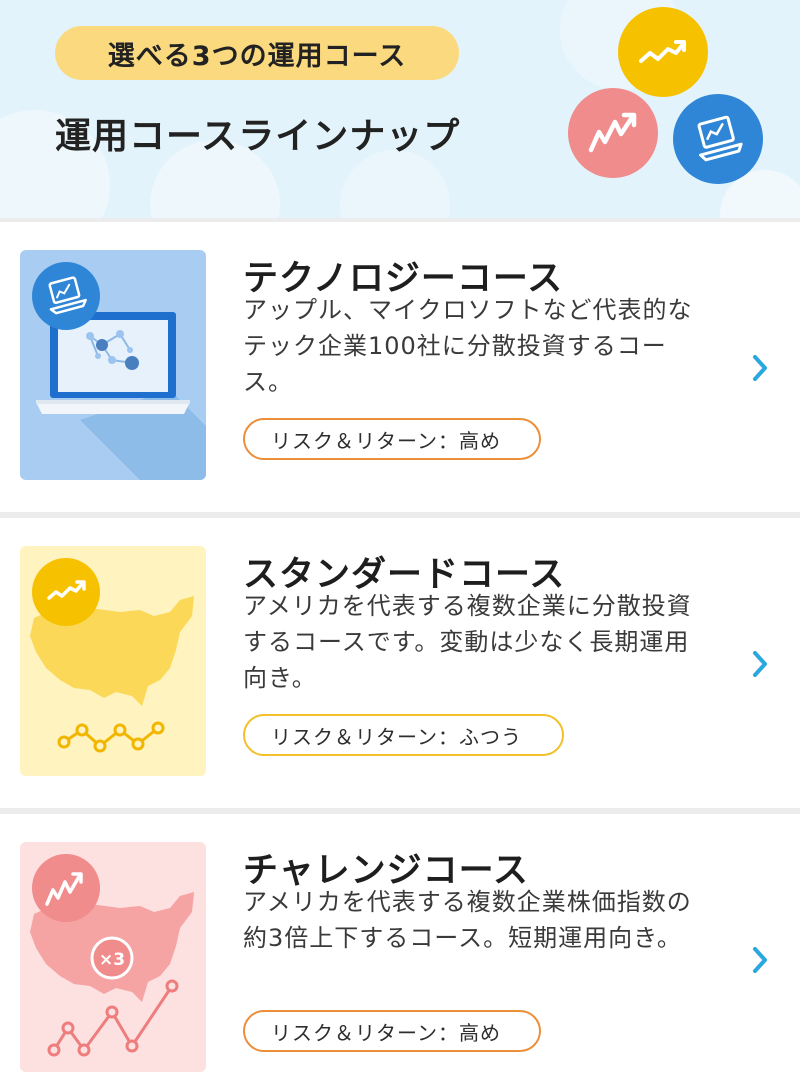 This screenshot has height=1089, width=800. I want to click on page-title: 運用コースラインナップ, so click(258, 136).